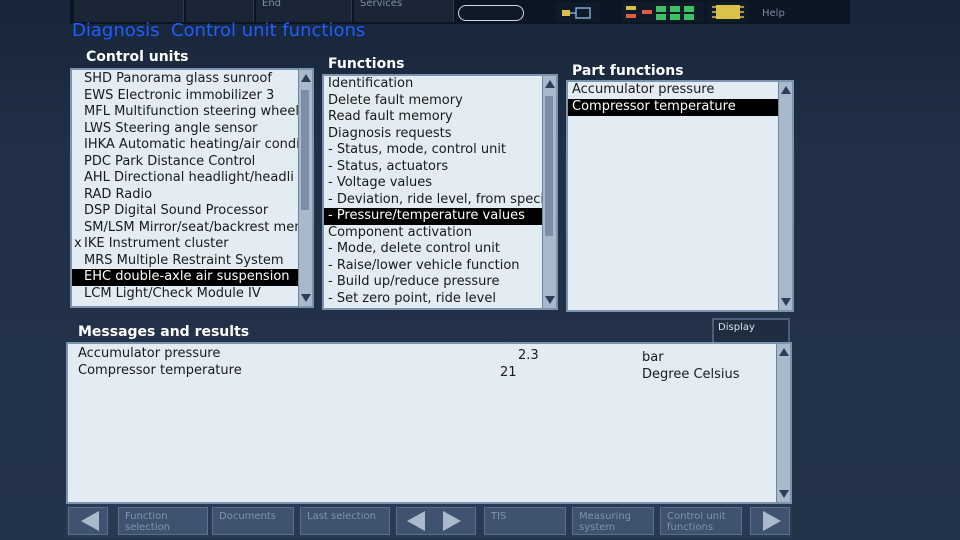  I want to click on function-item: - Deviation, ride level, from specifiec, so click(433, 200).